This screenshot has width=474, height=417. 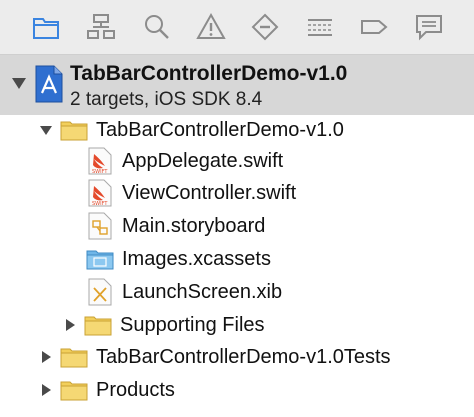 What do you see at coordinates (166, 99) in the screenshot?
I see `project-subtitle: 2 targets, iOS SDK 8.4` at bounding box center [166, 99].